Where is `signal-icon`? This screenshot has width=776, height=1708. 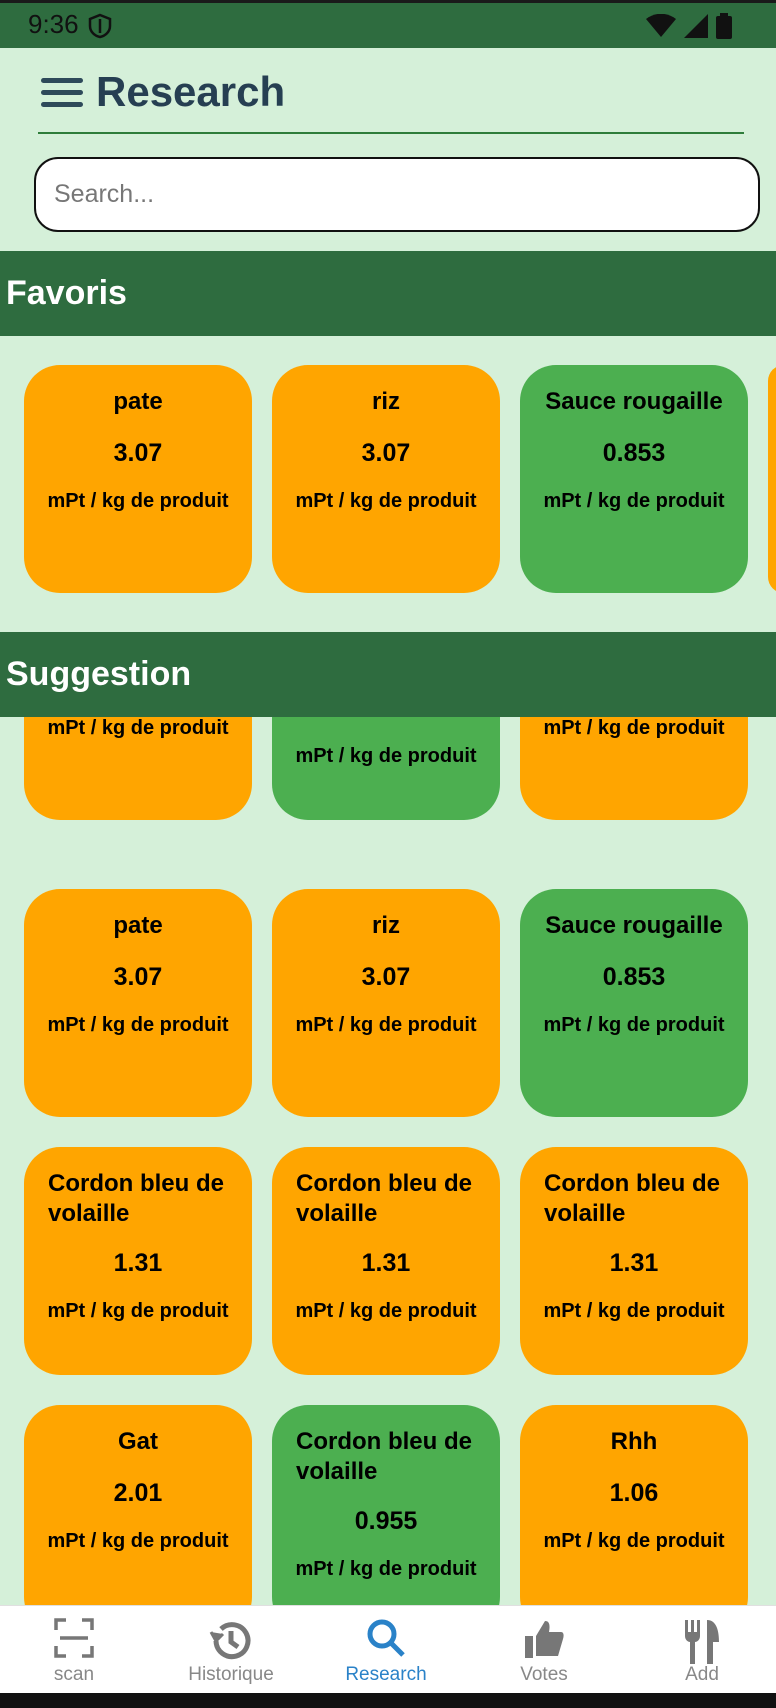
signal-icon is located at coordinates (696, 28).